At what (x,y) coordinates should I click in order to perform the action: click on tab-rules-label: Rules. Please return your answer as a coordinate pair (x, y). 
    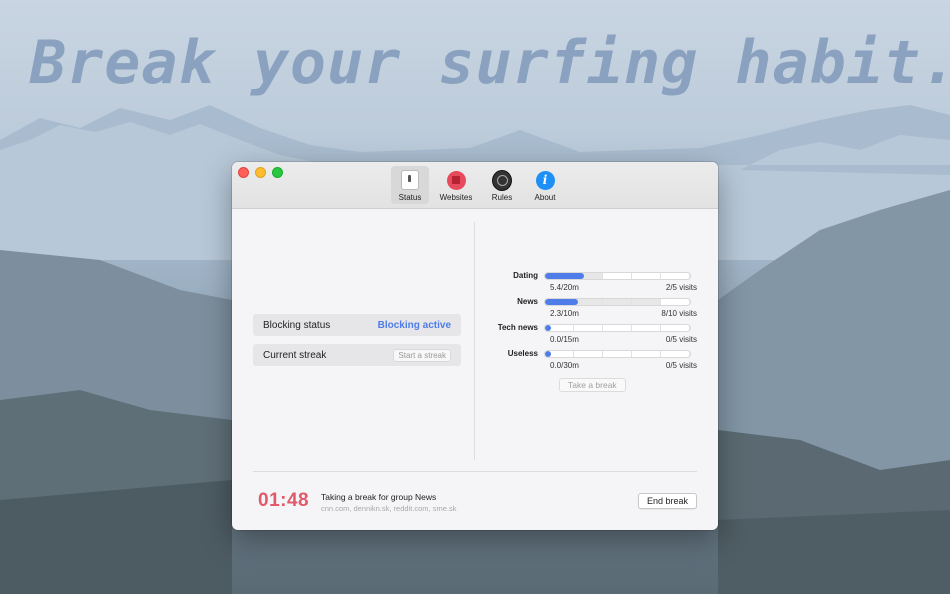
    Looking at the image, I should click on (502, 197).